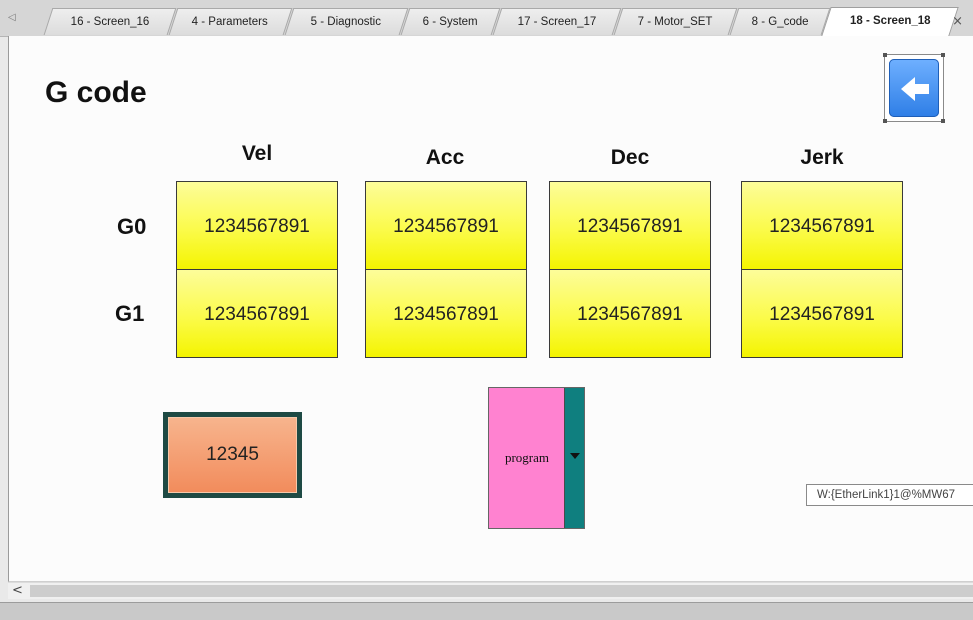 This screenshot has height=620, width=973. Describe the element at coordinates (17, 591) in the screenshot. I see `scroll-left-arrow-icon: <` at that location.